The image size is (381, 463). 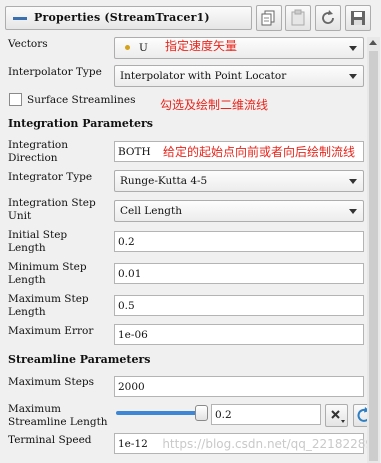 What do you see at coordinates (239, 48) in the screenshot?
I see `vectors-select: U` at bounding box center [239, 48].